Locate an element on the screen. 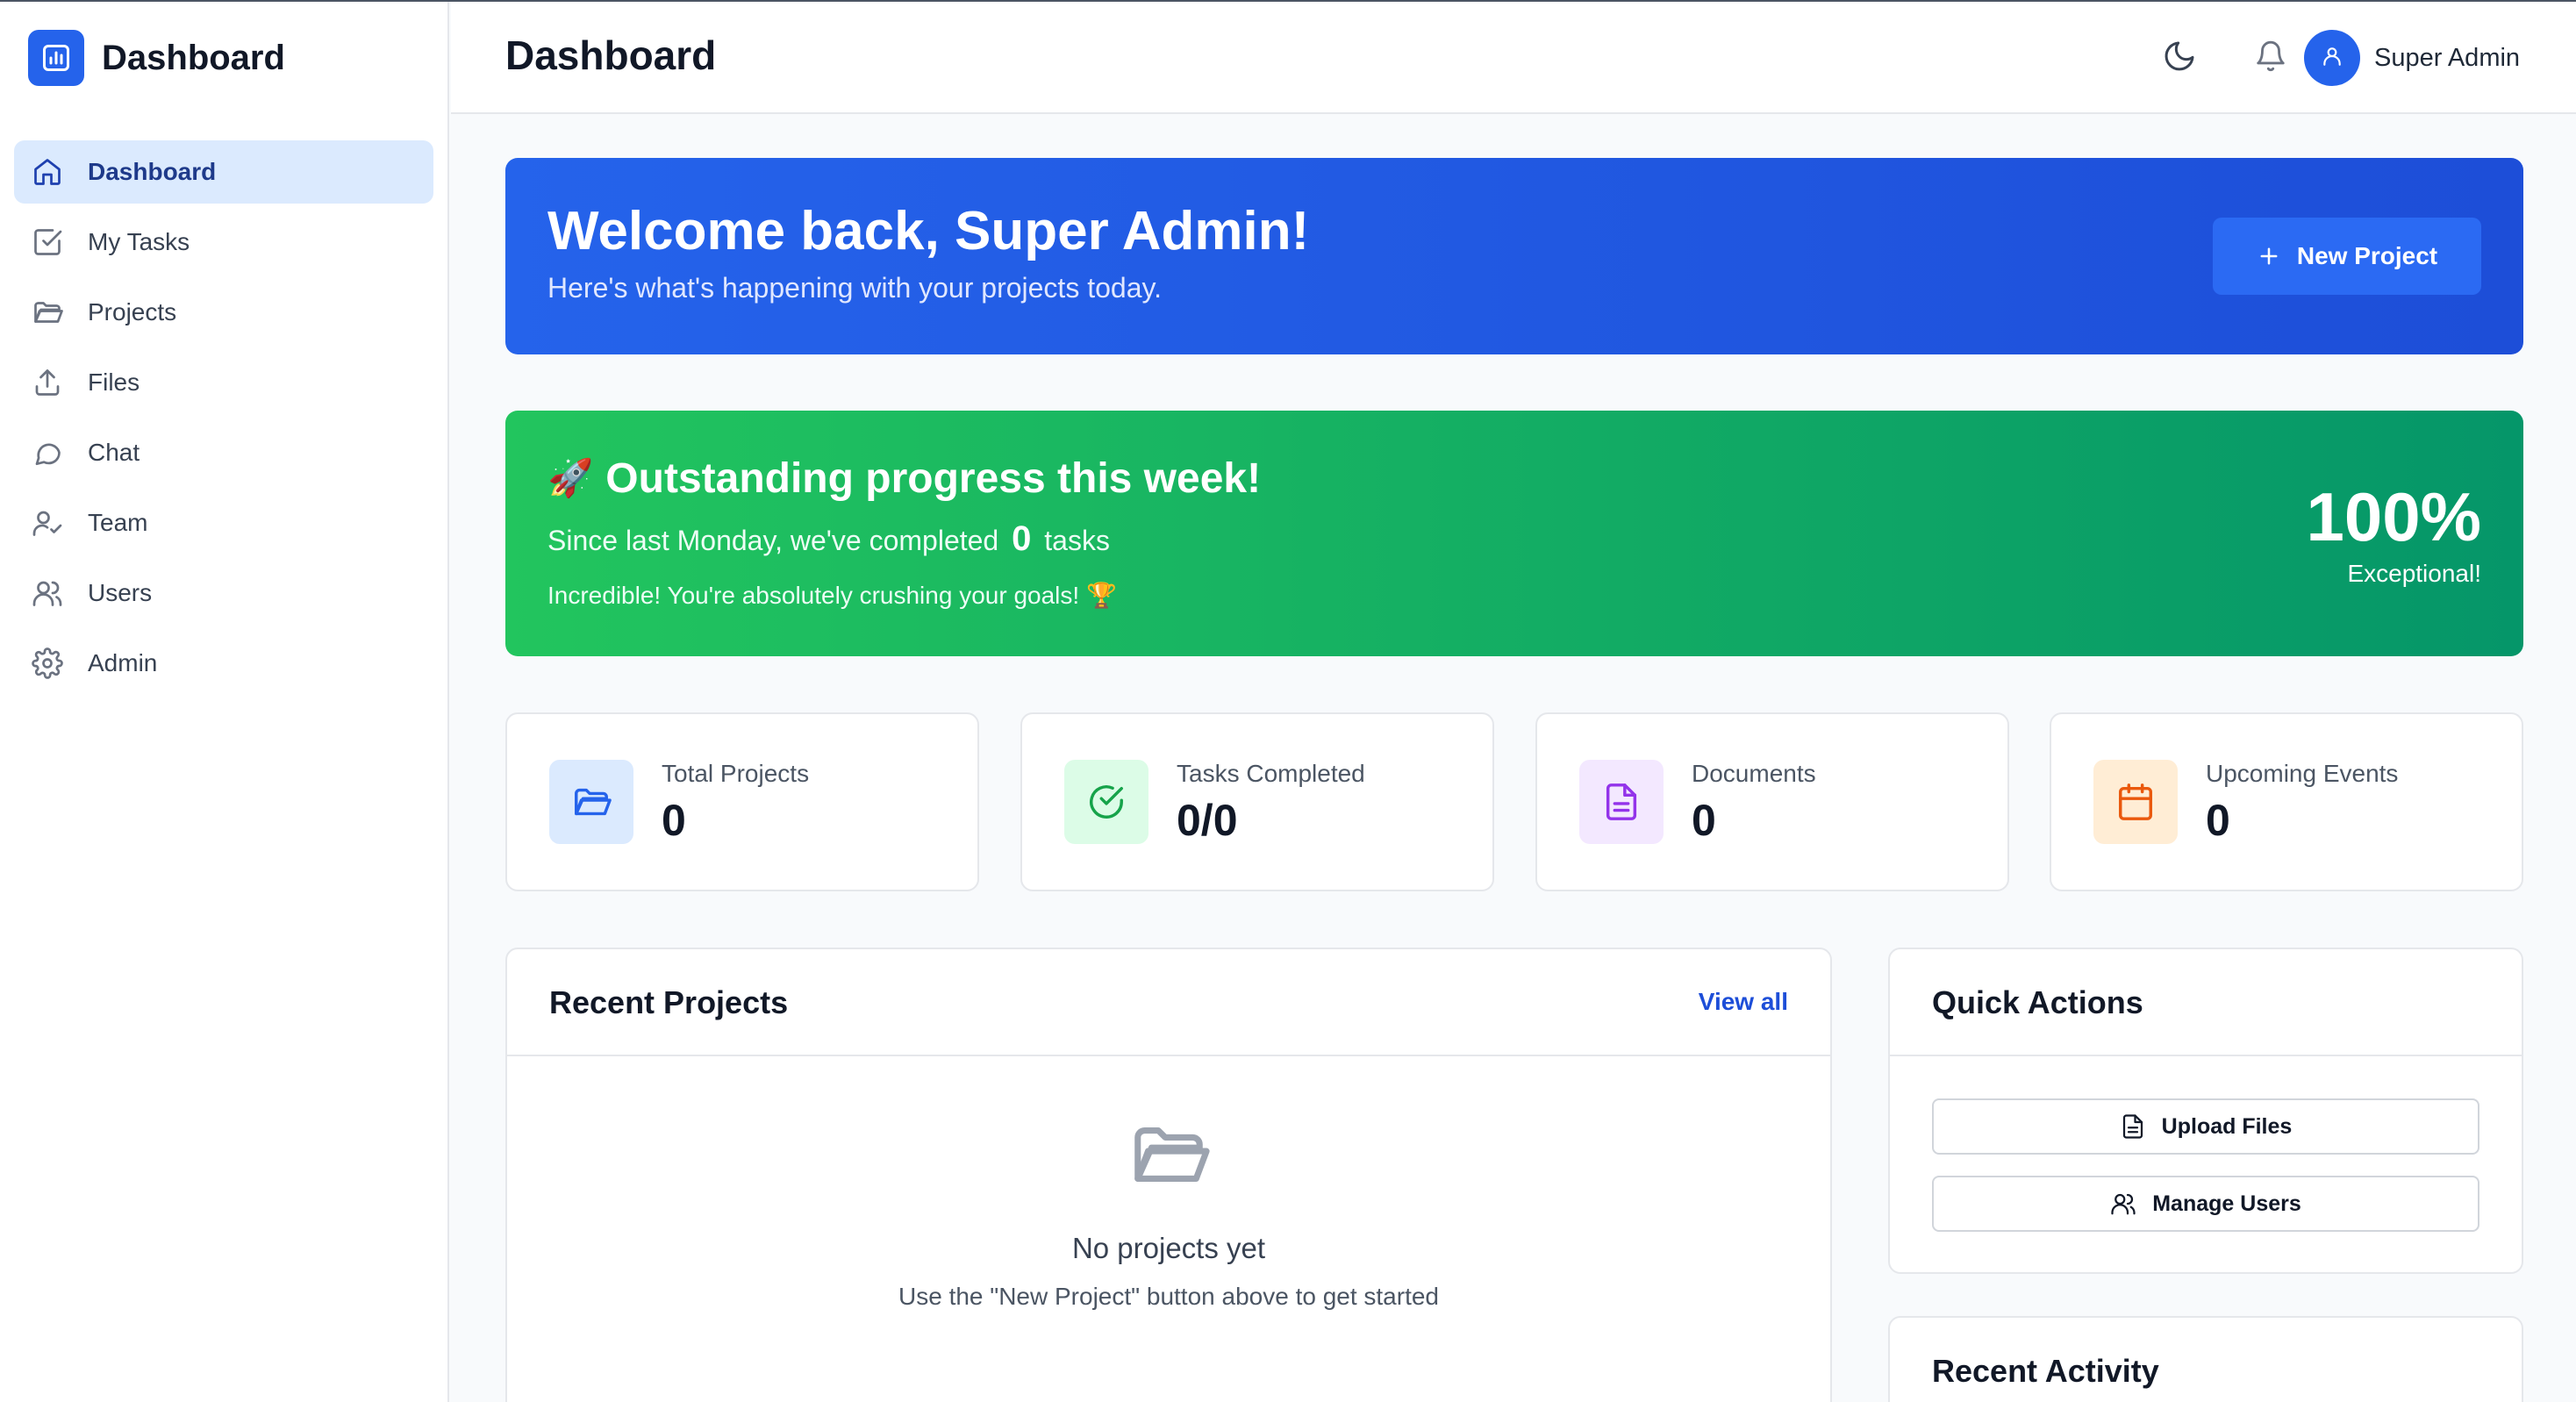 This screenshot has width=2576, height=1402. new-project-label: New Project is located at coordinates (2367, 255).